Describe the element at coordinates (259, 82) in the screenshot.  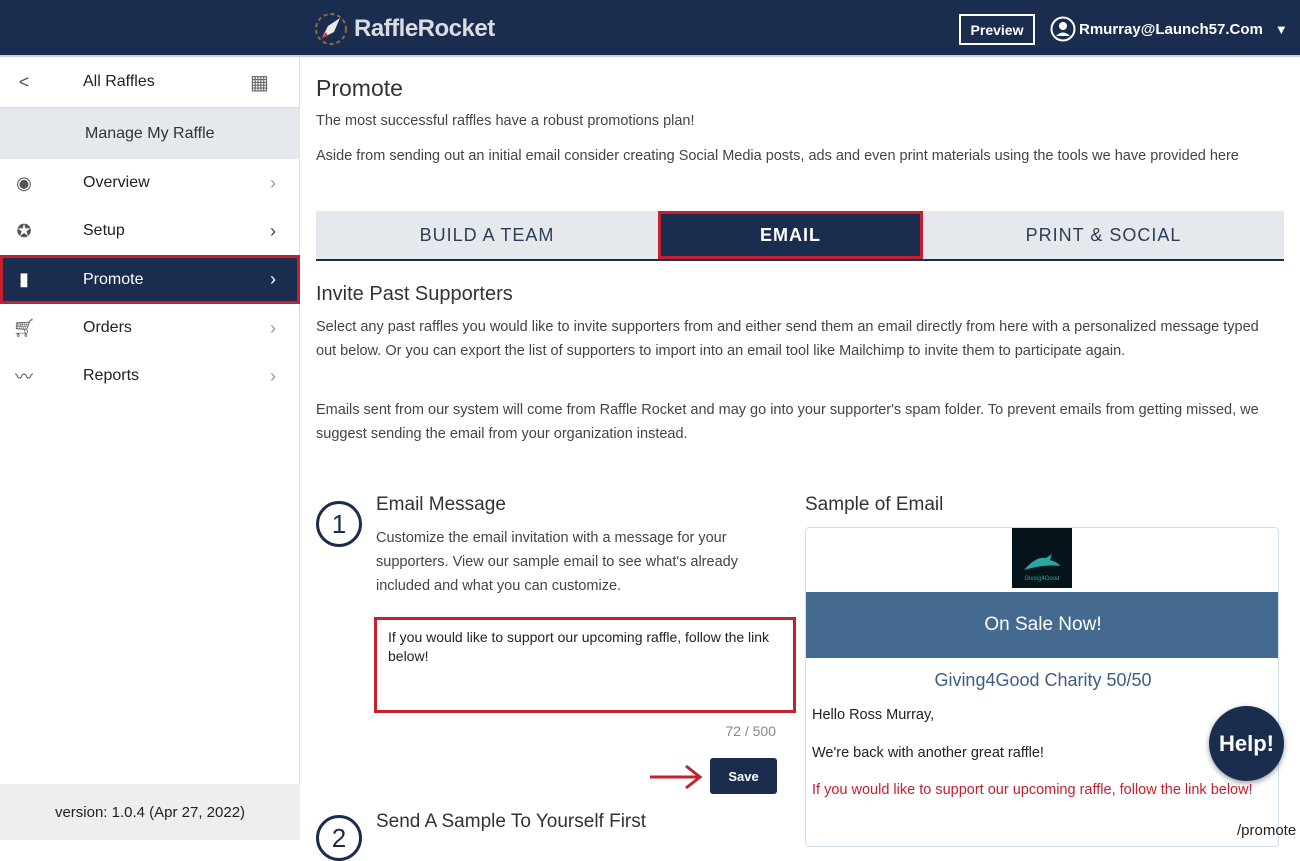
I see `qr-code-icon: ▦` at that location.